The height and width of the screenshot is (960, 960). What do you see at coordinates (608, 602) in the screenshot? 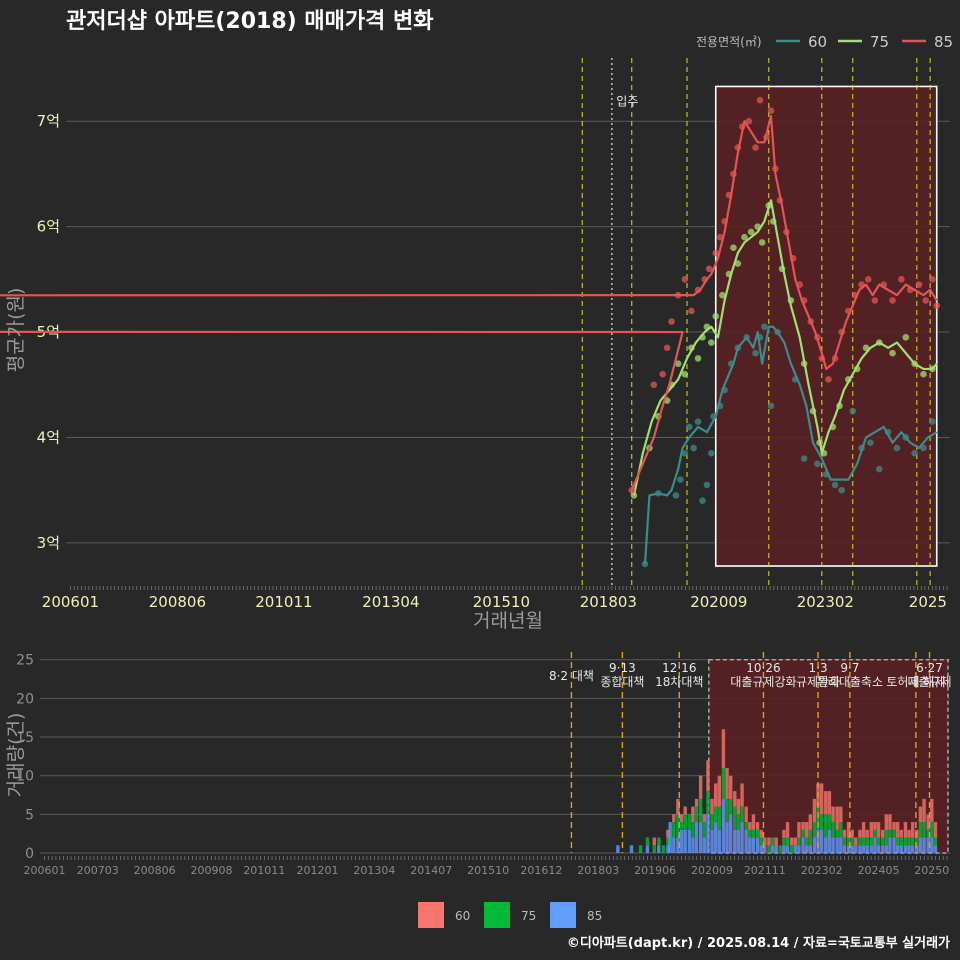
I see `x-tick-label: 201803` at bounding box center [608, 602].